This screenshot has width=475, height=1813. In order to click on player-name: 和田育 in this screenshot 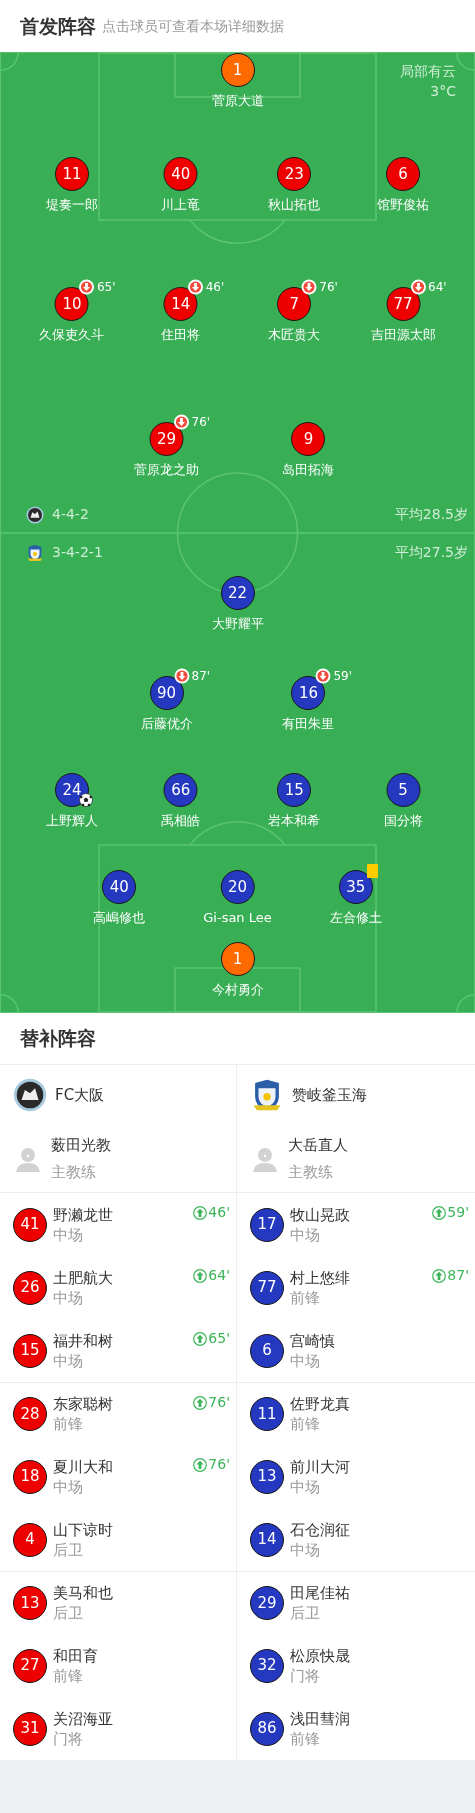, I will do `click(75, 1655)`.